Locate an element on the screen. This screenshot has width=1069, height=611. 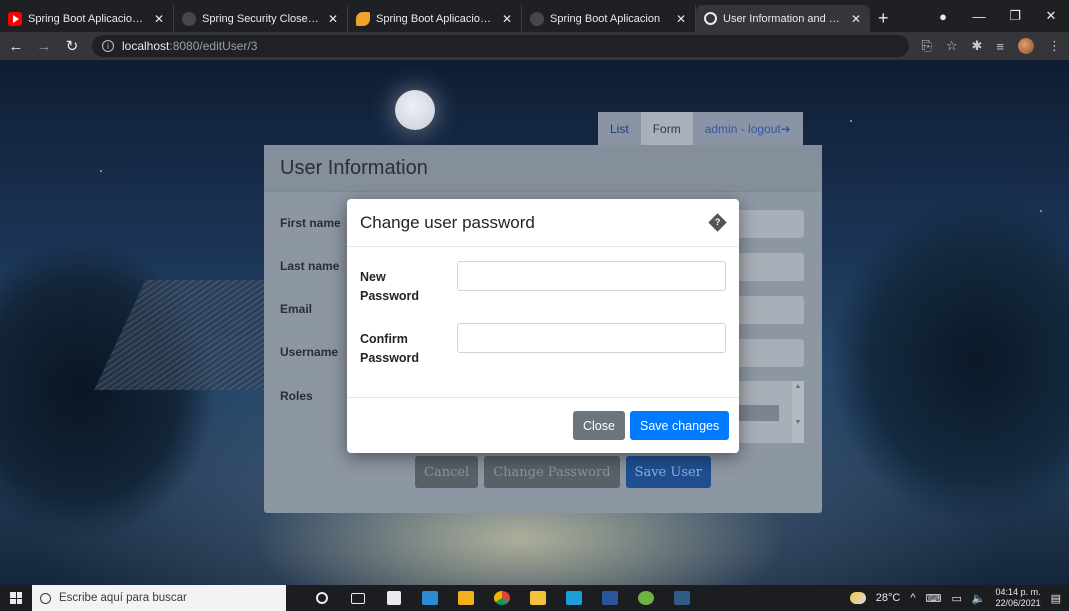
language-icon: ⌨ is located at coordinates (934, 598).